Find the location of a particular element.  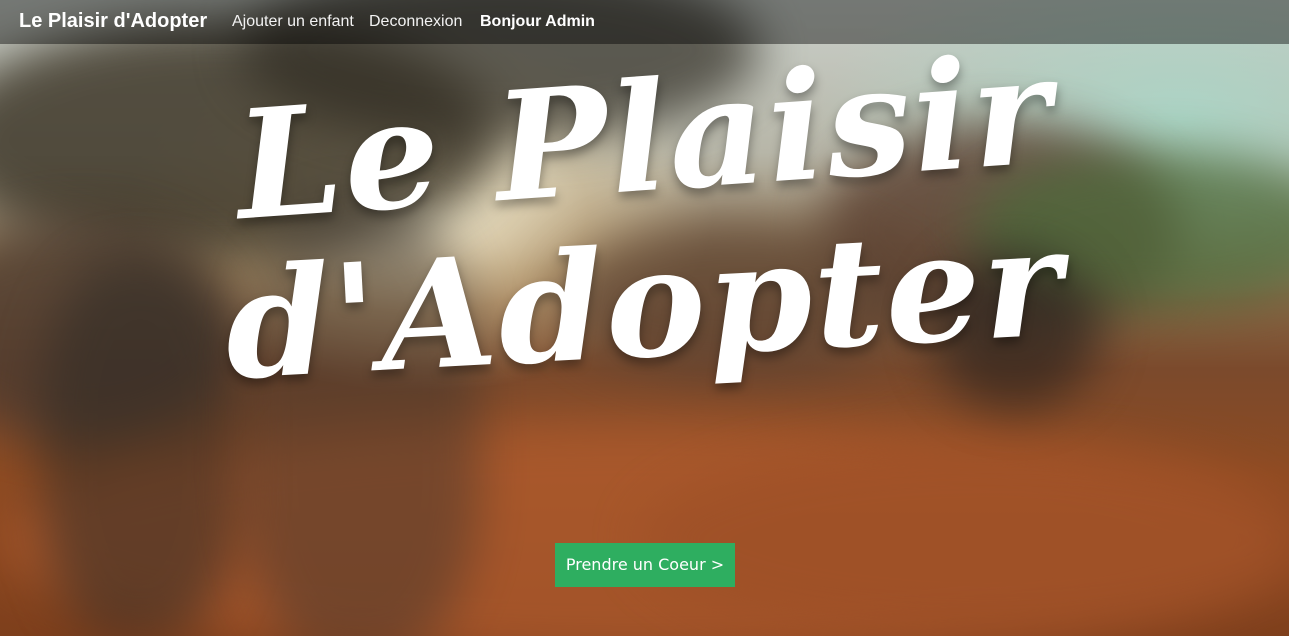

brand-link: Le Plaisir d'Adopter is located at coordinates (113, 21).